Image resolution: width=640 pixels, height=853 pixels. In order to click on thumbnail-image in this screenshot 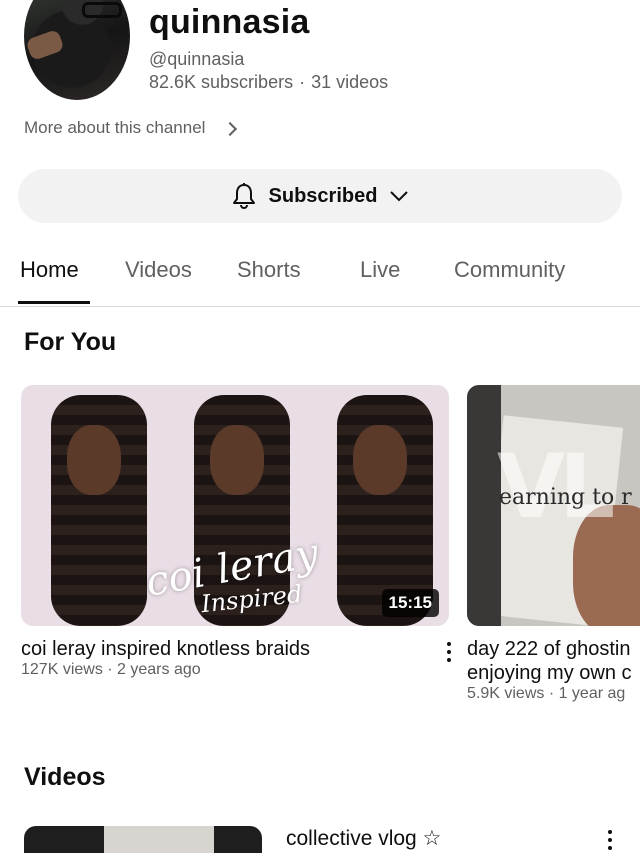, I will do `click(159, 839)`.